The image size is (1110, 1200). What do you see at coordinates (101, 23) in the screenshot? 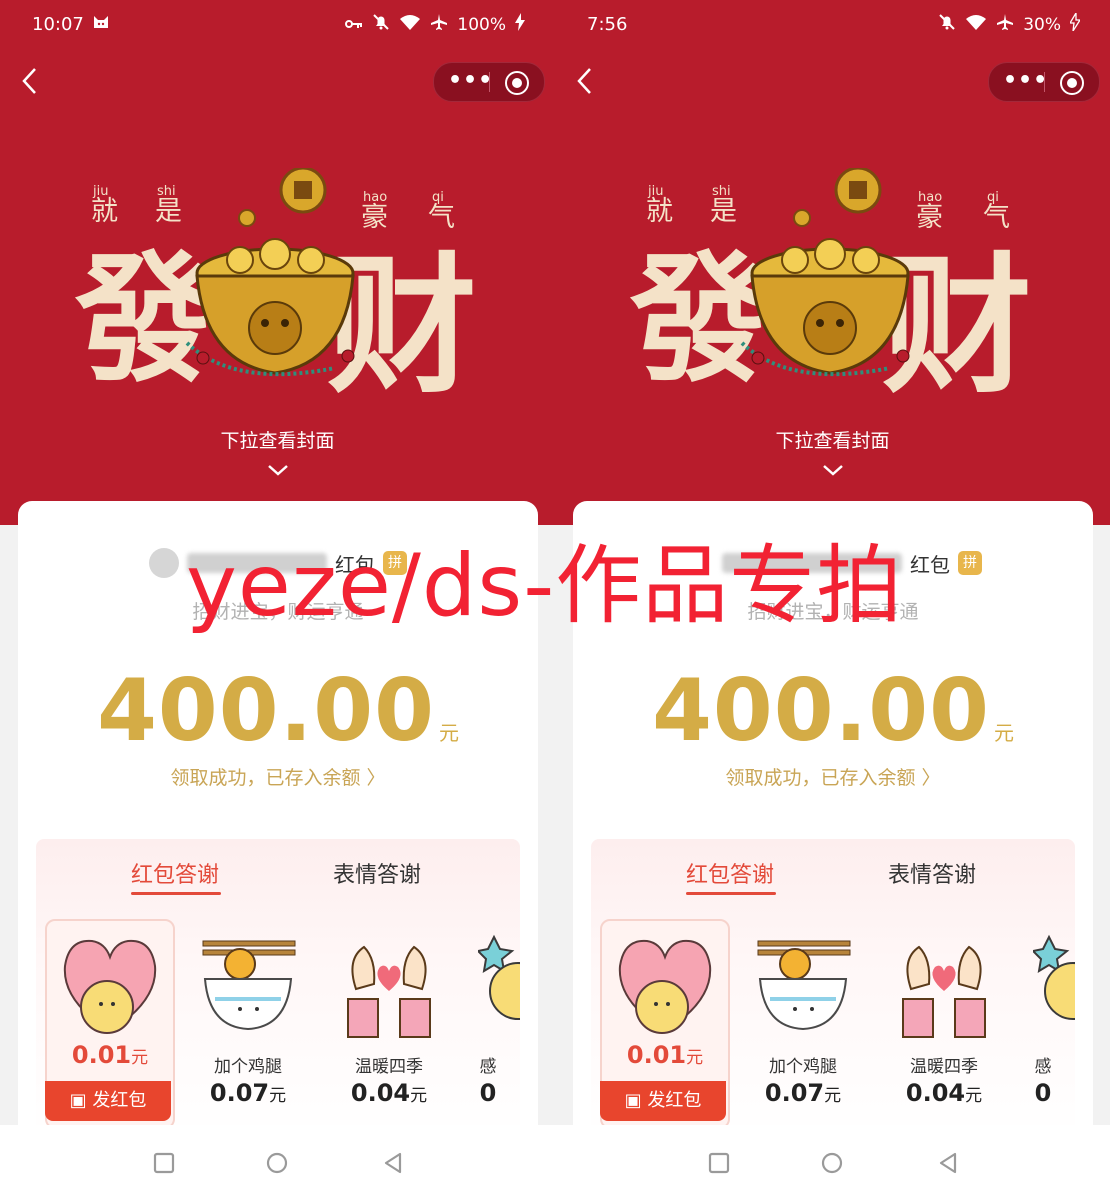
I see `cat-app-icon` at bounding box center [101, 23].